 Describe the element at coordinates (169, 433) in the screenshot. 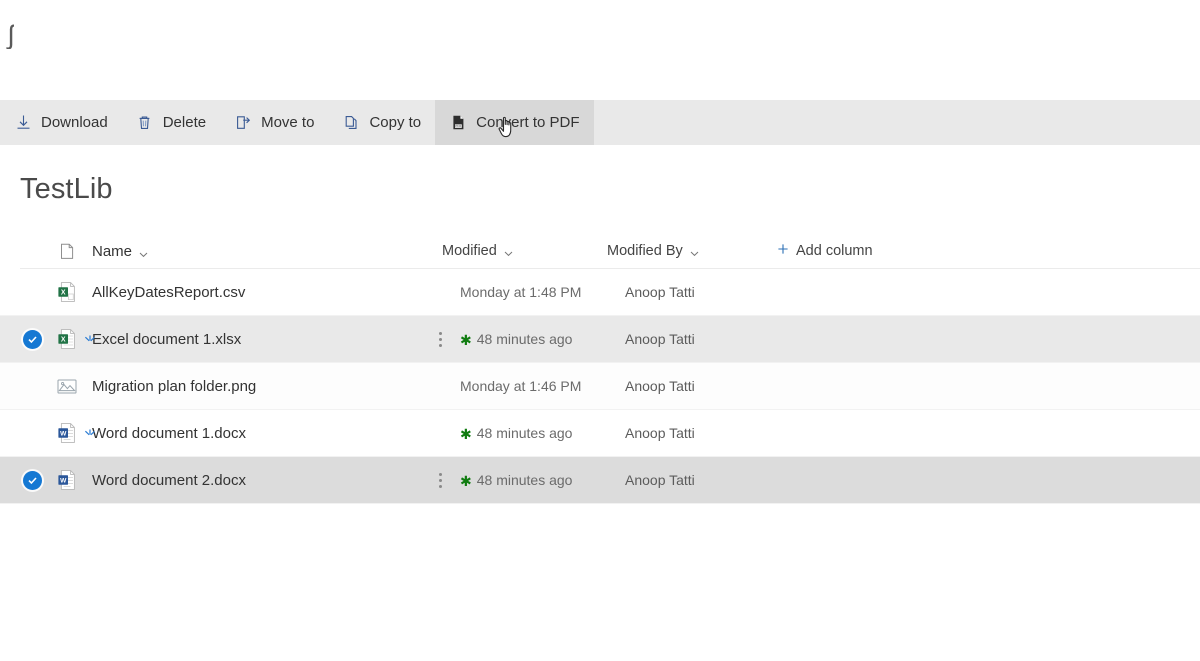

I see `file-name-label: Word document 1.docx` at that location.